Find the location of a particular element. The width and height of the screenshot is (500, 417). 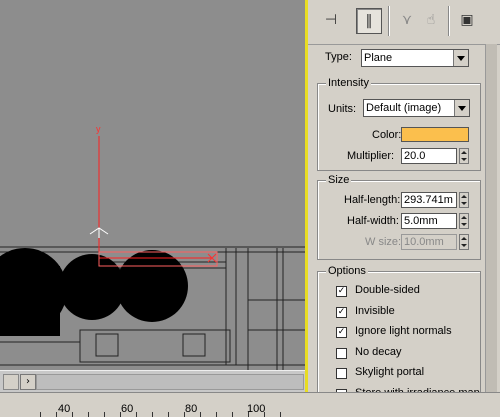

modifier-stack-active-icon: ‖ is located at coordinates (369, 21).